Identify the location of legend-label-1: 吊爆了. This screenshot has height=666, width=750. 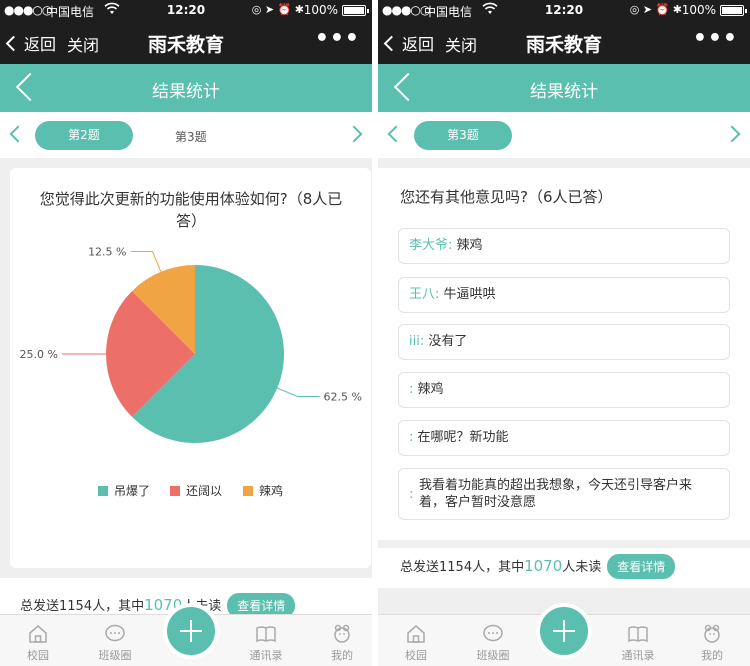
(132, 491).